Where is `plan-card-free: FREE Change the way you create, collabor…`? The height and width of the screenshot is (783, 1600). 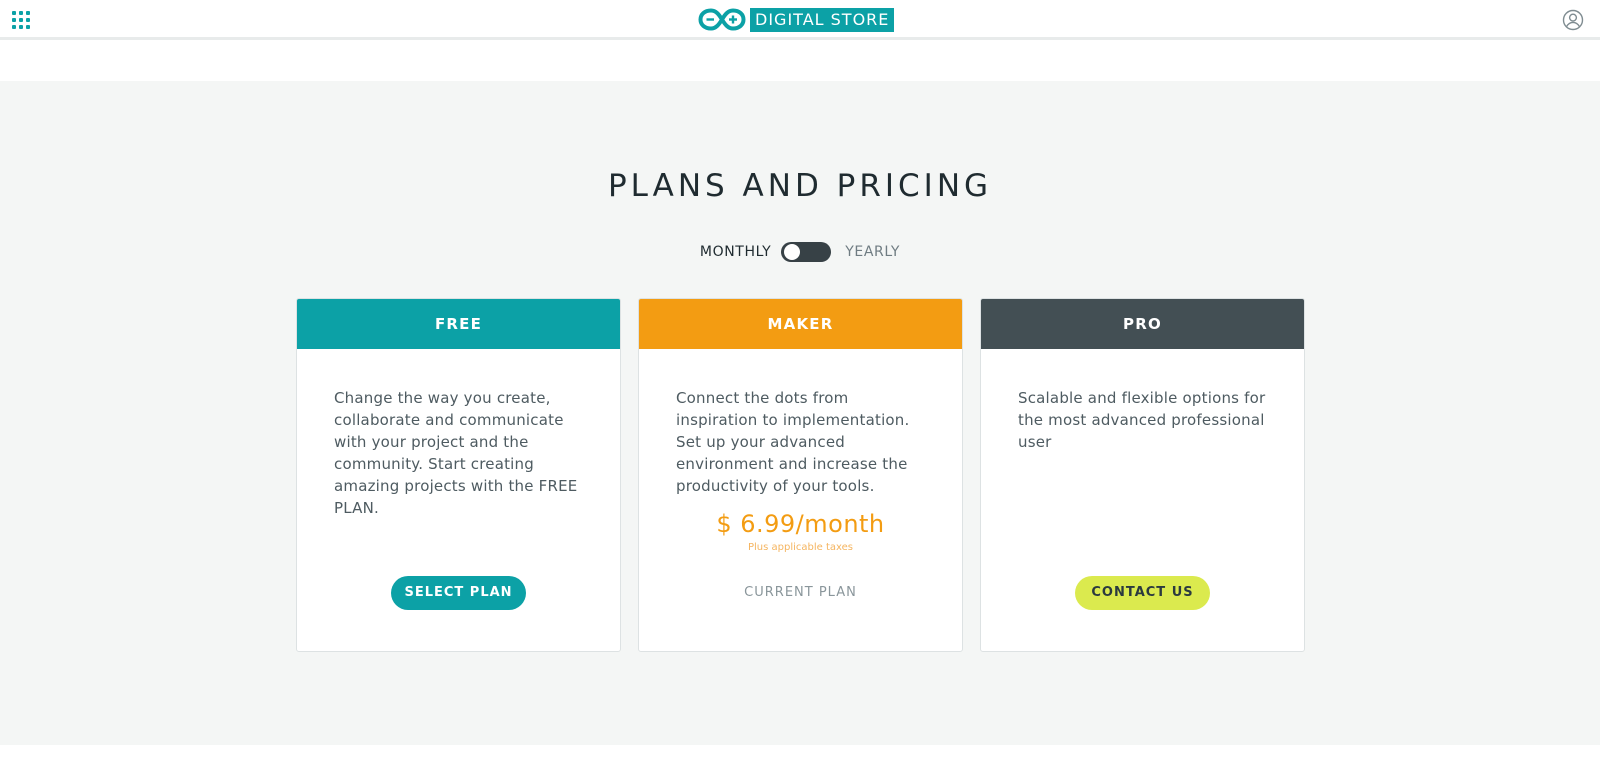
plan-card-free: FREE Change the way you create, collabor… is located at coordinates (458, 475).